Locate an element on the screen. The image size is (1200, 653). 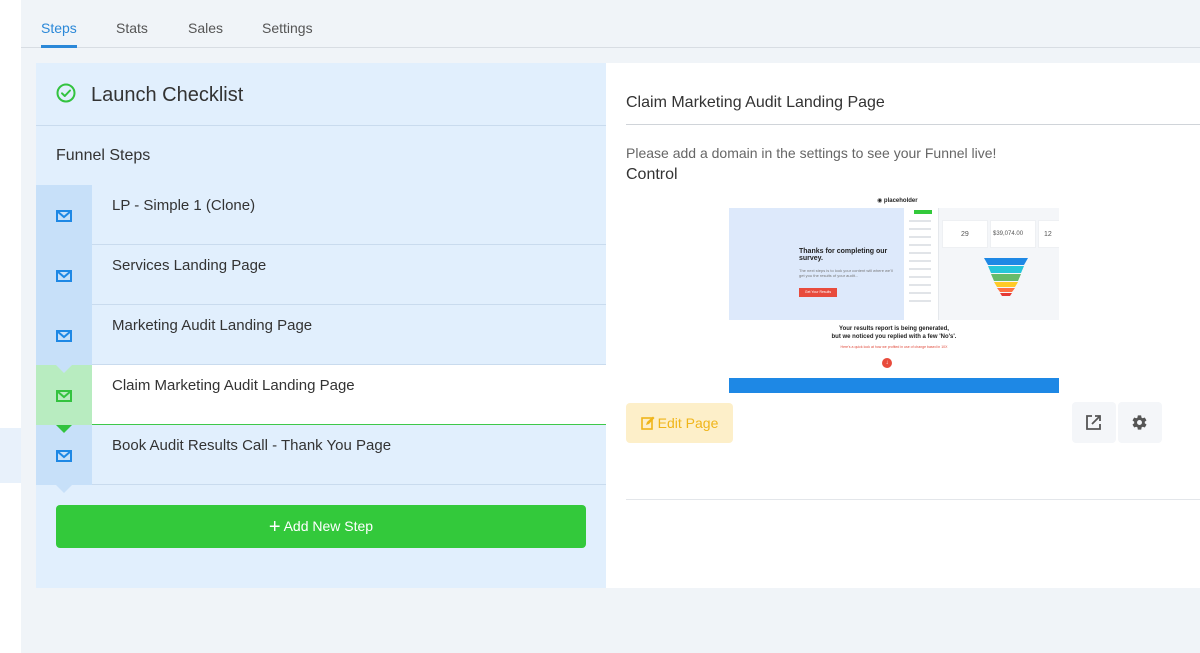
funnel-step: Marketing Audit Landing Page is located at coordinates (321, 339).